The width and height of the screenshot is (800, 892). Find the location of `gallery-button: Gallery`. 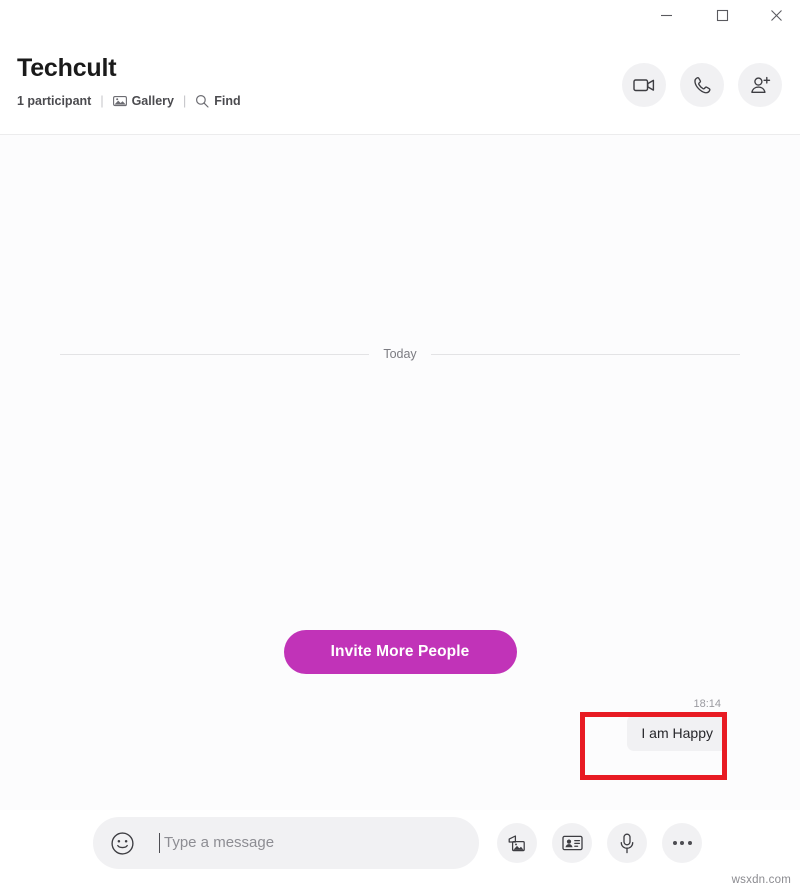

gallery-button: Gallery is located at coordinates (143, 101).